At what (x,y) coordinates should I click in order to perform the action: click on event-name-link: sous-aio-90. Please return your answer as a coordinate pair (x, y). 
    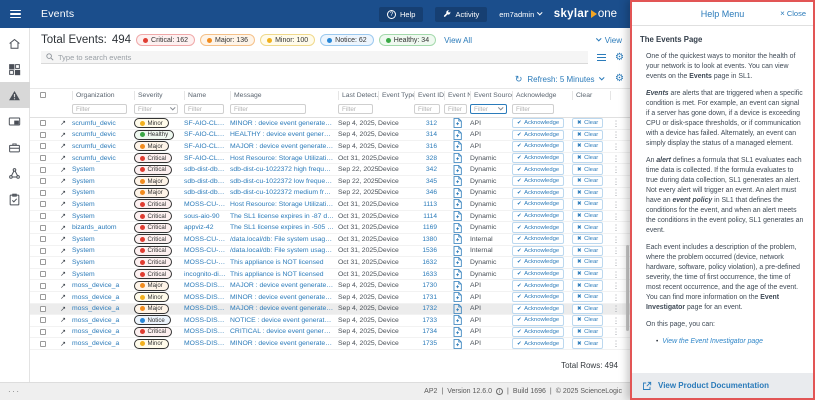
    Looking at the image, I should click on (207, 216).